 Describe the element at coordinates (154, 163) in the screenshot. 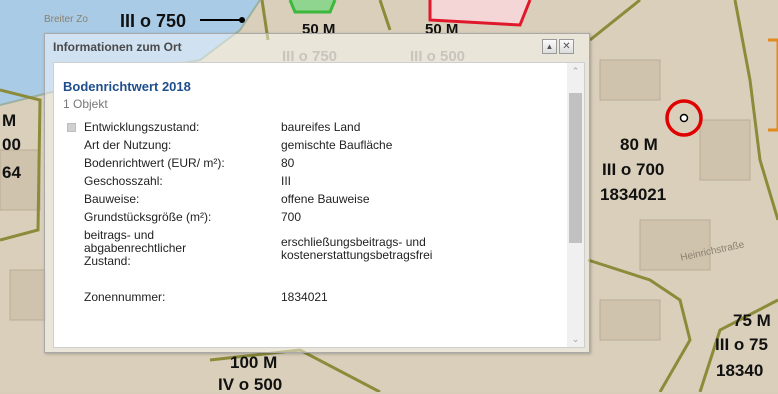

I see `attribute-key: Bodenrichtwert (EUR/ m²):` at that location.